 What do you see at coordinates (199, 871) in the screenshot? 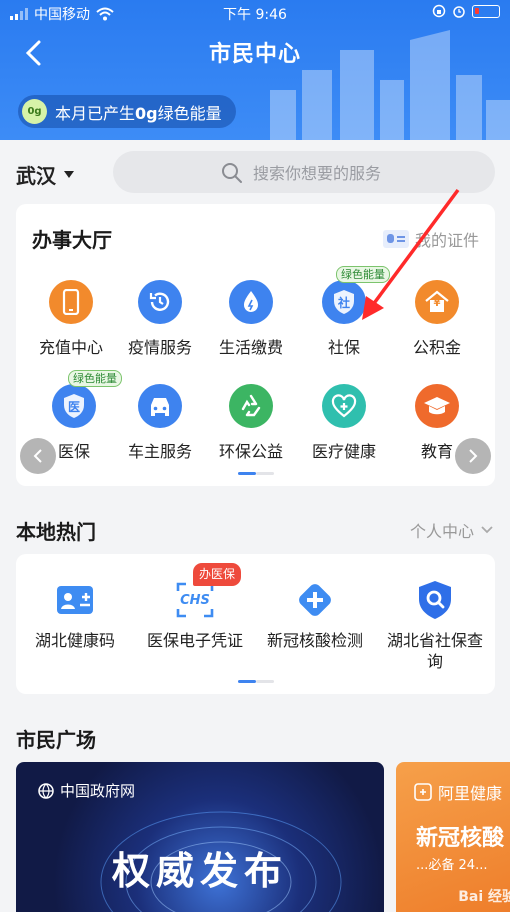
I see `plaza-headline: 权威发布` at bounding box center [199, 871].